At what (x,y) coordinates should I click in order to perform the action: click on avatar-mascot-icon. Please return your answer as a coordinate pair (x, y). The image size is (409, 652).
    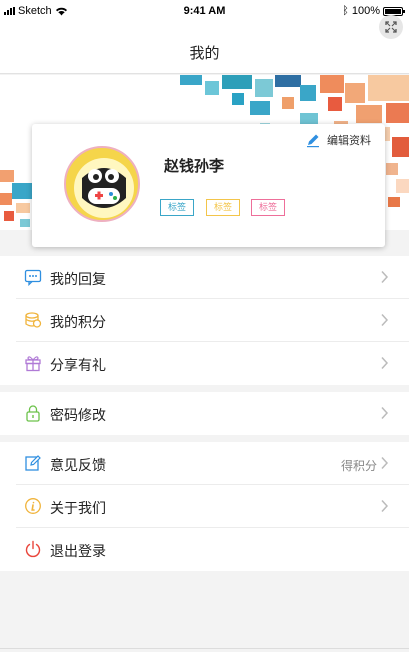
    Looking at the image, I should click on (104, 188).